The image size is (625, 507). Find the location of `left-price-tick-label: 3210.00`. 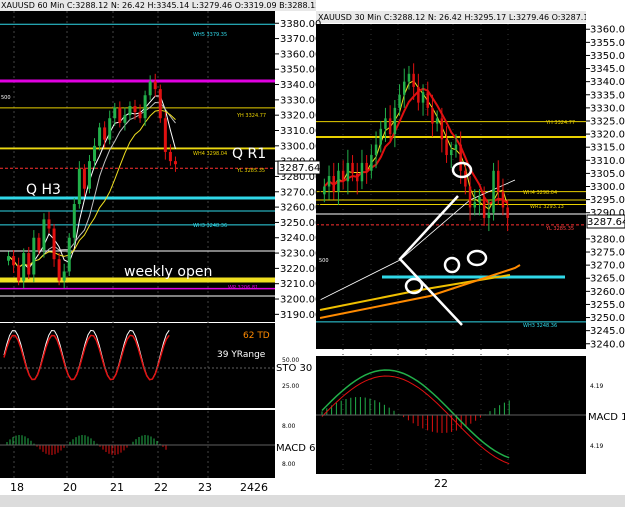

left-price-tick-label: 3210.00 is located at coordinates (300, 284).